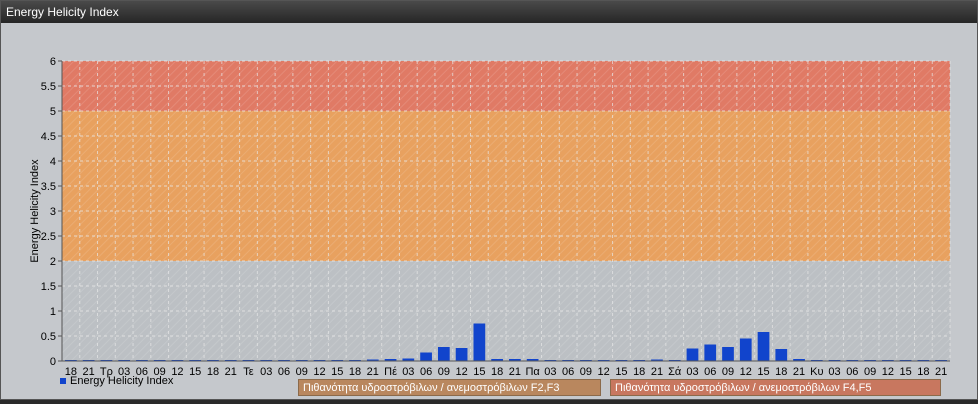 The width and height of the screenshot is (978, 404). What do you see at coordinates (53, 212) in the screenshot?
I see `y-tick-label: 3` at bounding box center [53, 212].